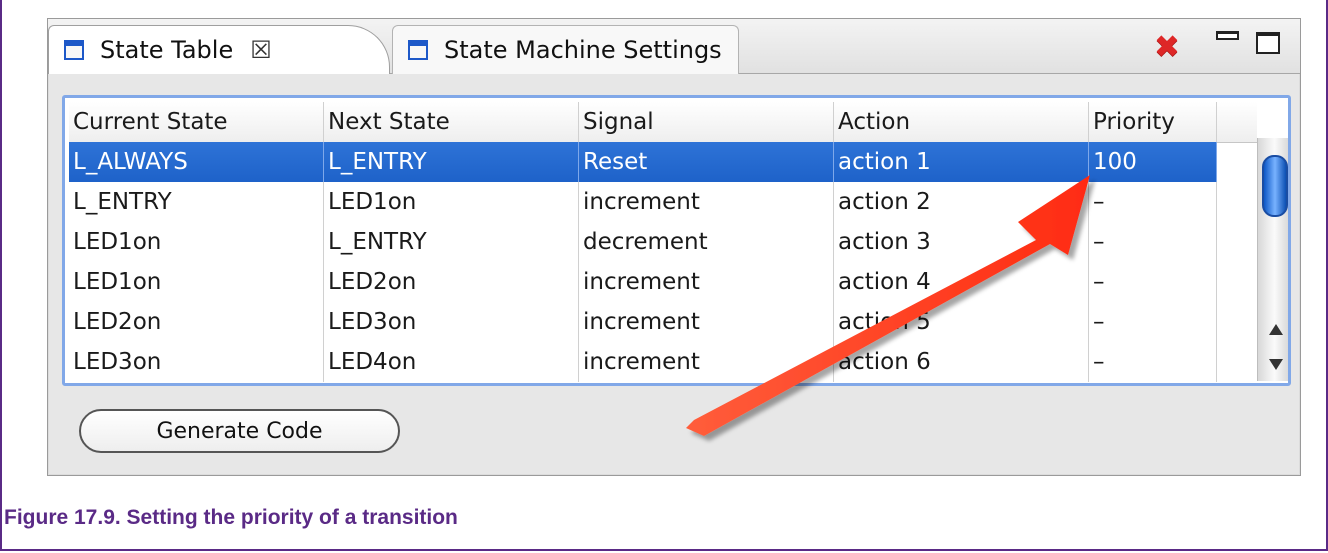 The width and height of the screenshot is (1328, 553). I want to click on current-state-cell: LED2on, so click(196, 322).